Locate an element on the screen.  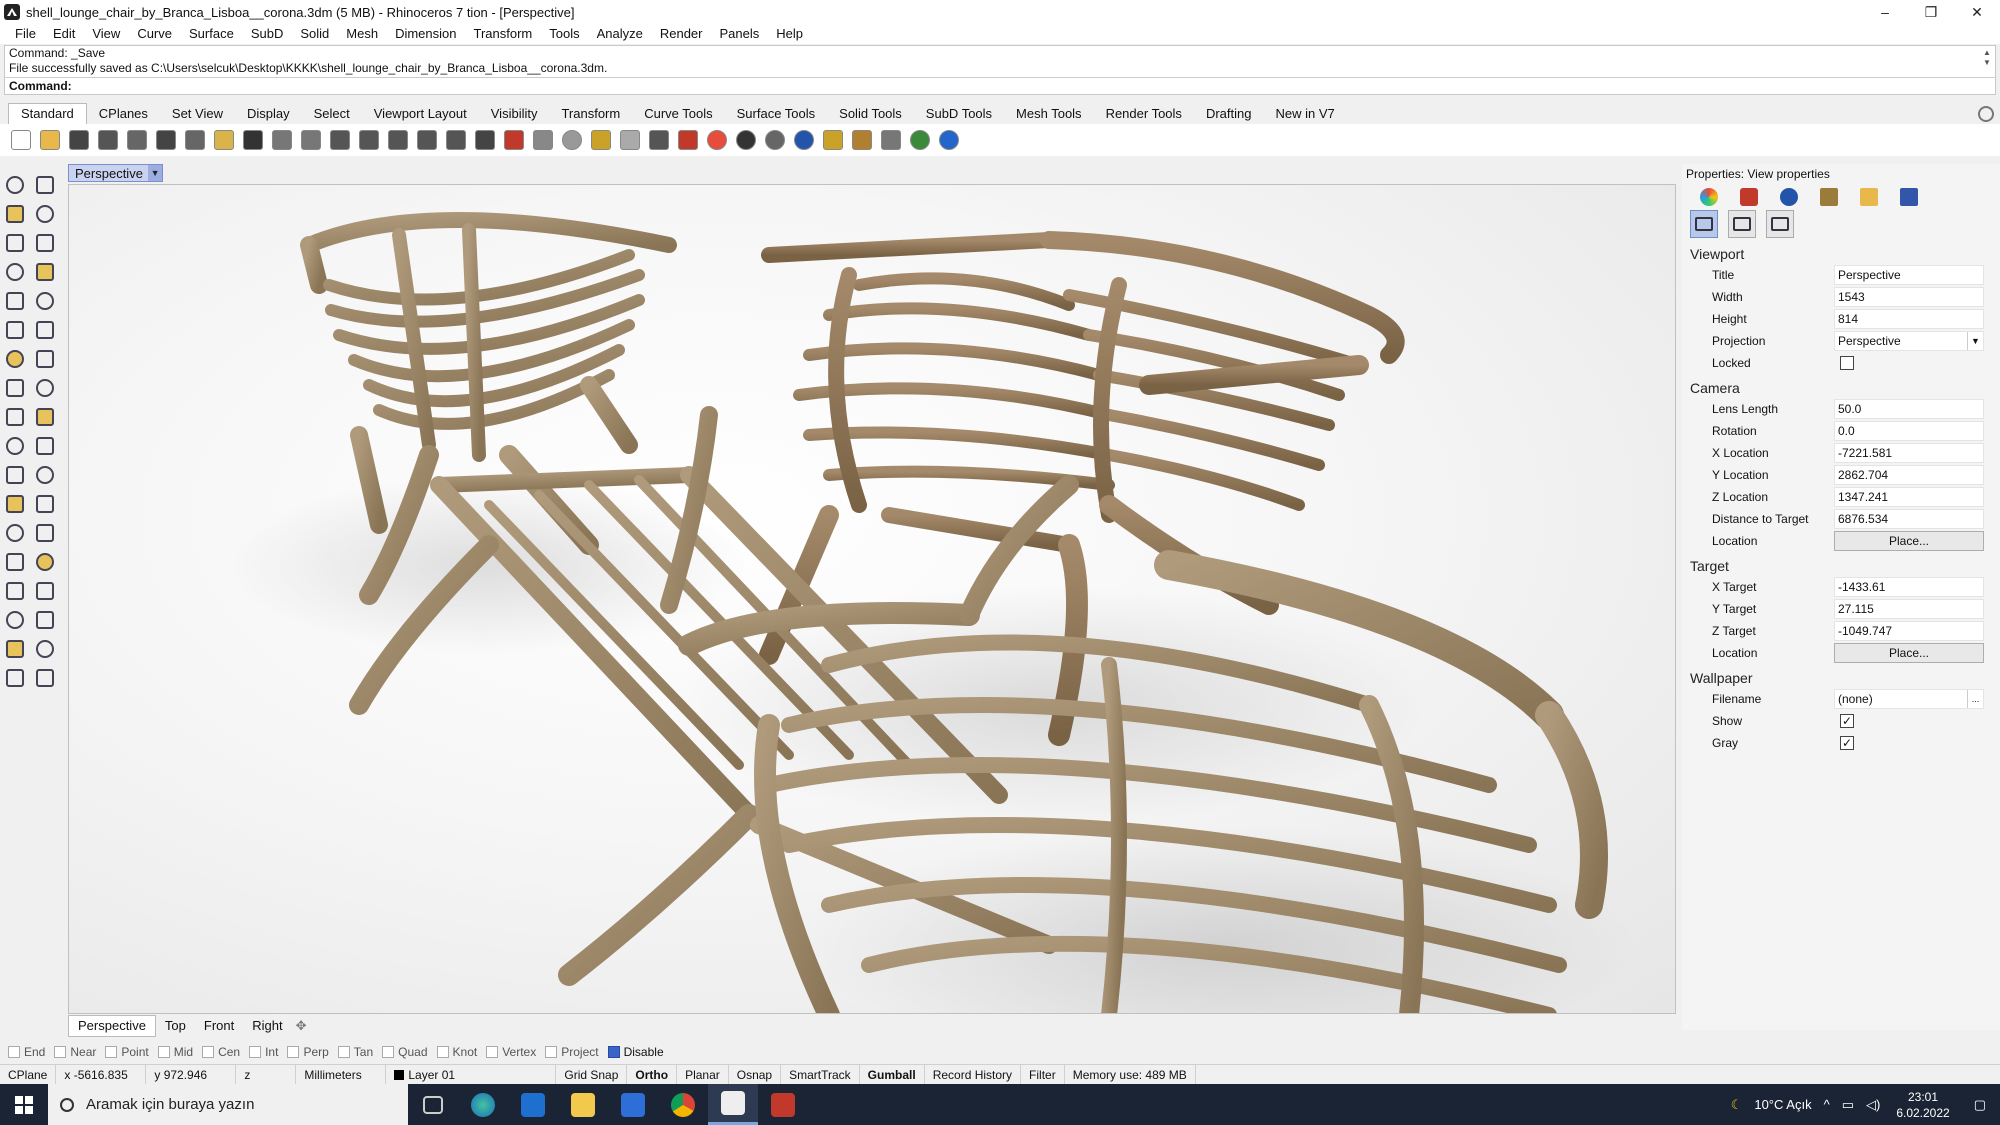
volume-icon: ◁) is located at coordinates (1873, 1105).